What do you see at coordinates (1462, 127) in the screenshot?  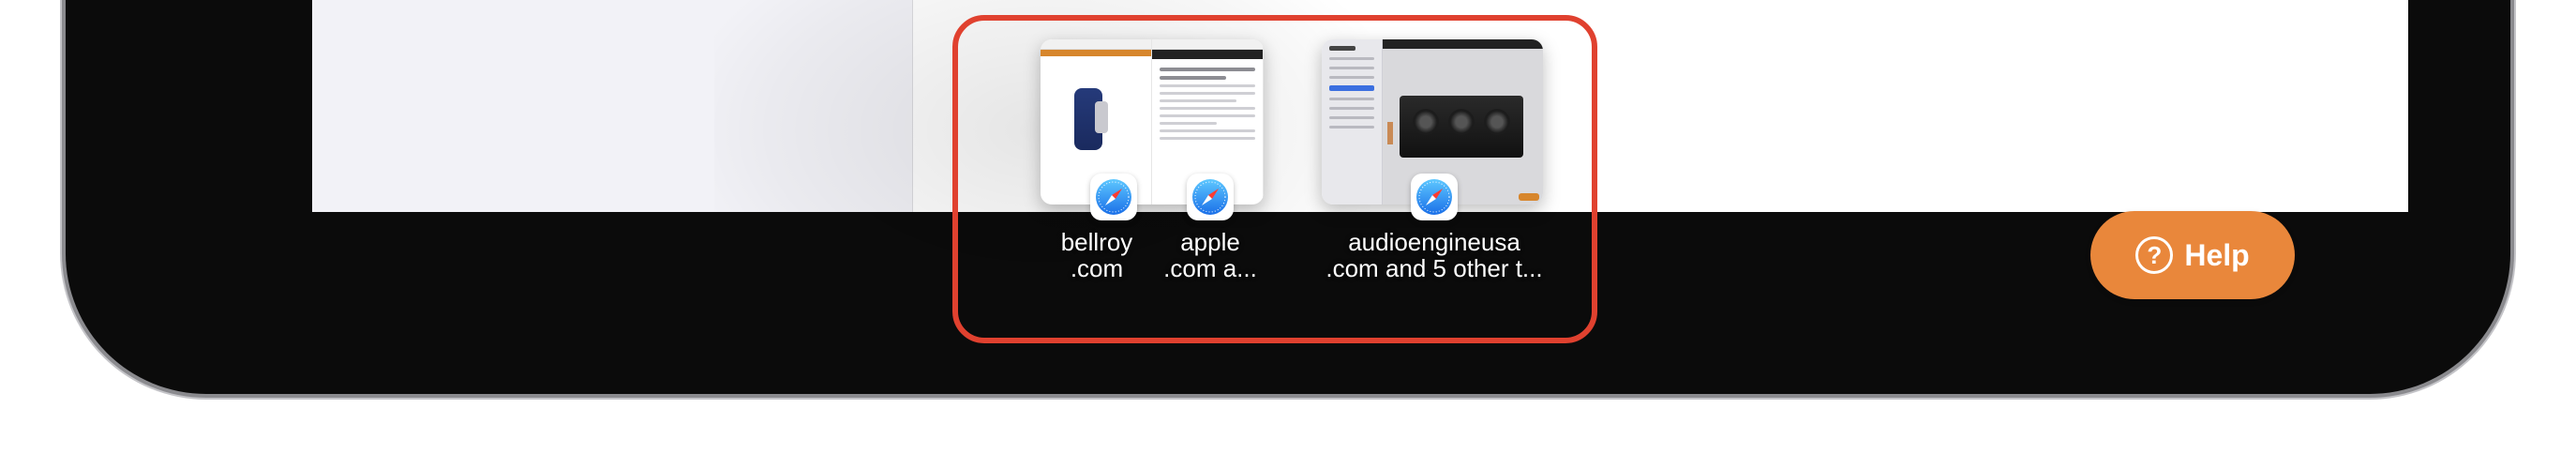 I see `speaker-image` at bounding box center [1462, 127].